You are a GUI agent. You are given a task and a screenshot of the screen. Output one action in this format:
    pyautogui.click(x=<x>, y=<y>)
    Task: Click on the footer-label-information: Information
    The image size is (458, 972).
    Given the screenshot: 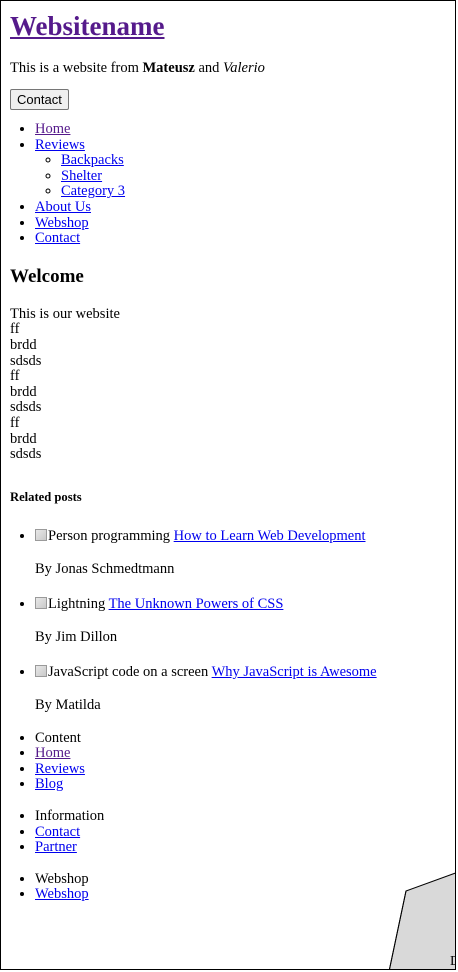 What is the action you would take?
    pyautogui.click(x=241, y=816)
    